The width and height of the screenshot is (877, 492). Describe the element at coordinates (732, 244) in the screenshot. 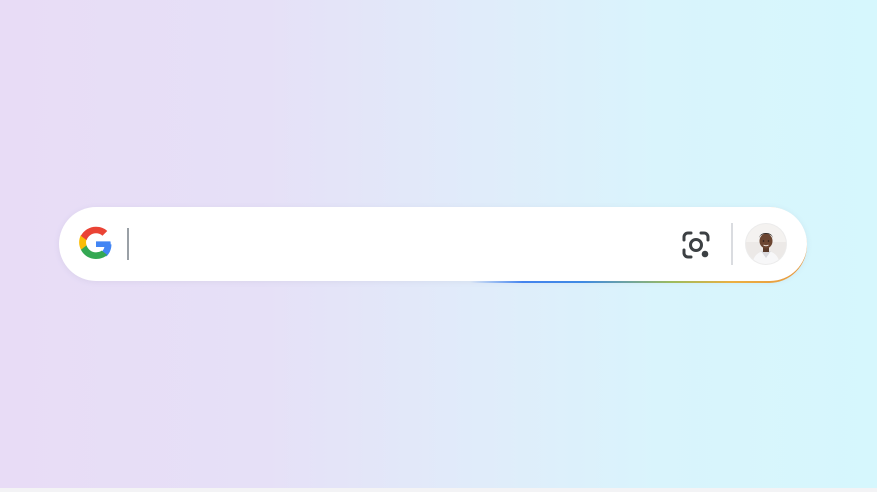

I see `toolbar-divider` at that location.